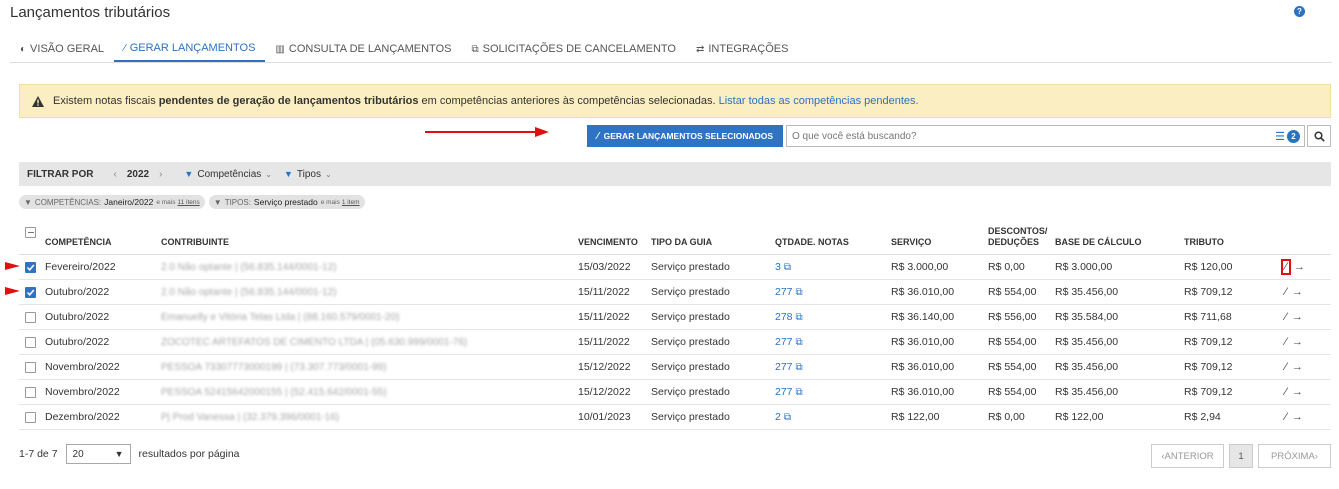 This screenshot has height=489, width=1339. I want to click on col-contribuinte: CONTRIBUINTE, so click(195, 242).